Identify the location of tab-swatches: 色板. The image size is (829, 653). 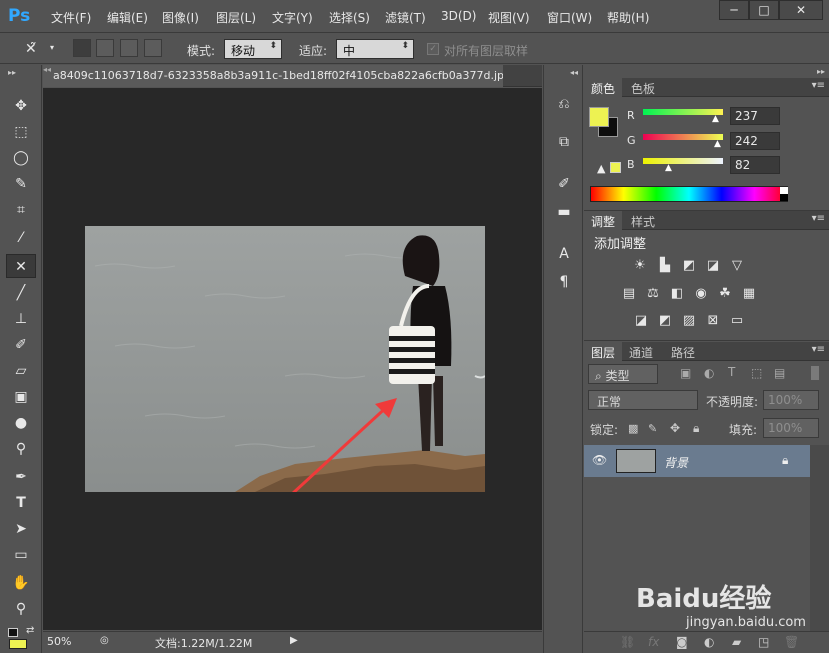
(643, 87).